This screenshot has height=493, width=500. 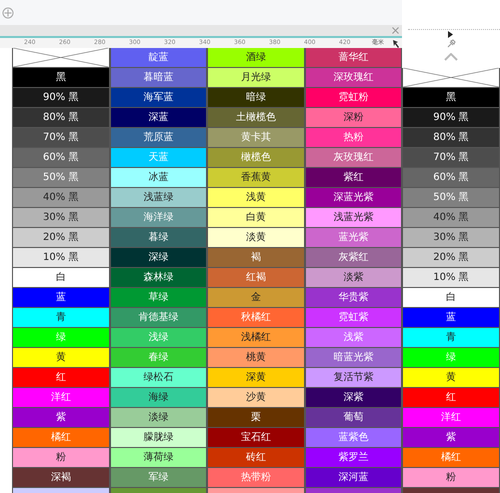 I want to click on color-swatch: 葡萄, so click(x=353, y=418).